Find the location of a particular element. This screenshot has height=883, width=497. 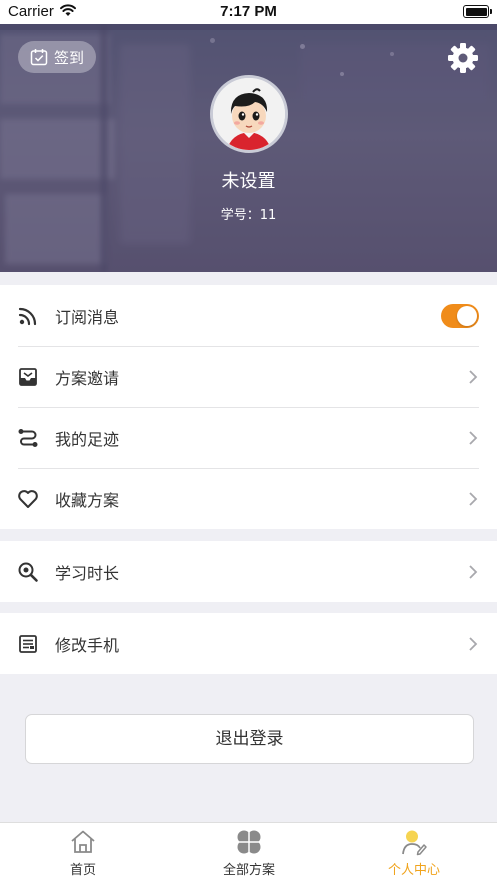

search-icon is located at coordinates (28, 572).